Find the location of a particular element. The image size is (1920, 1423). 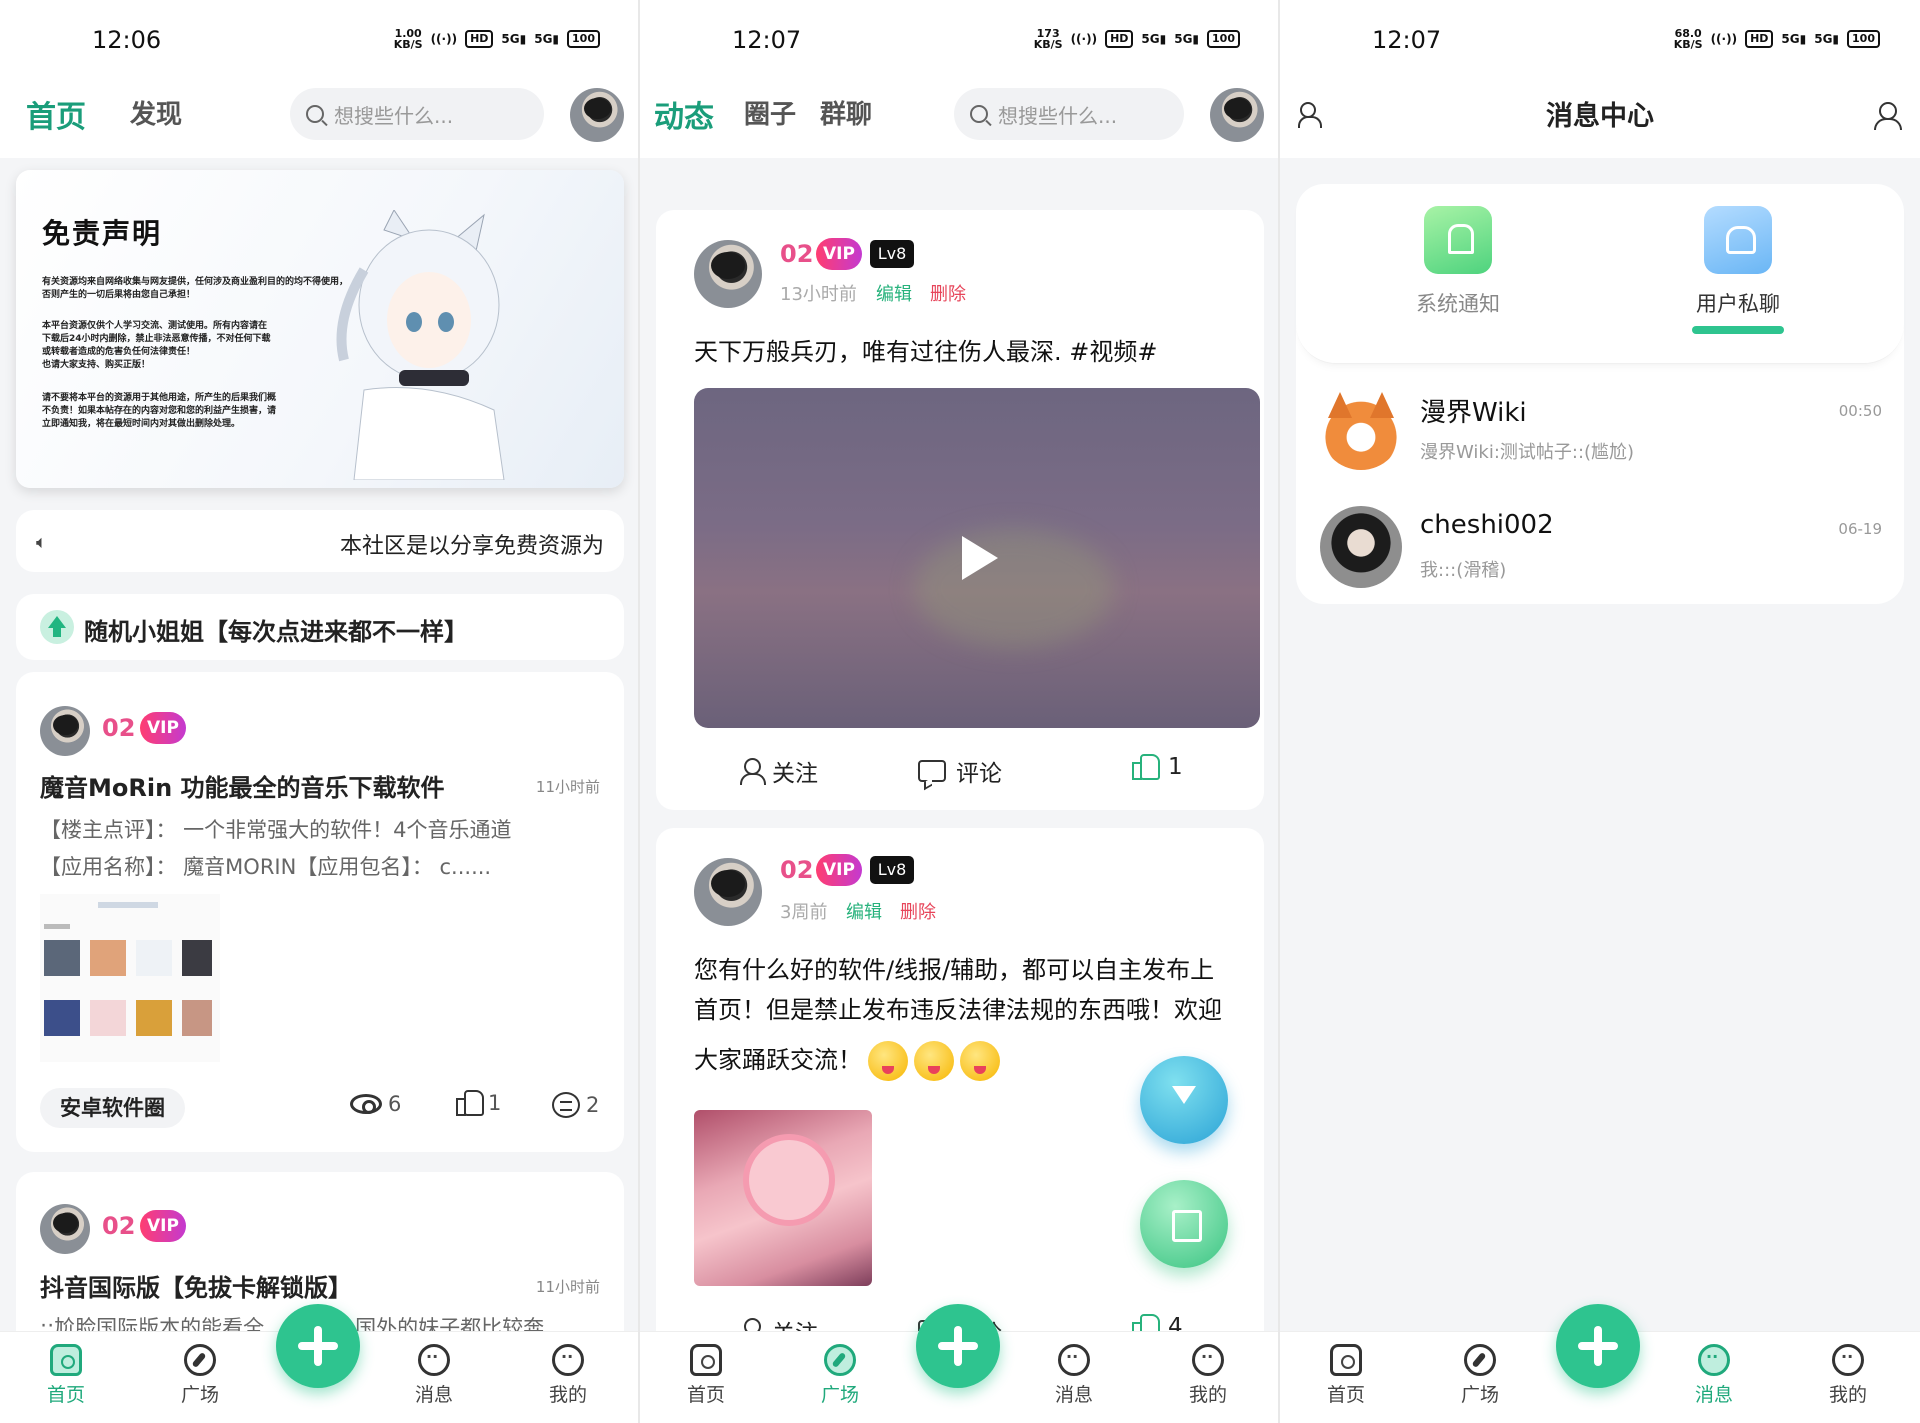

feed-text: 天下万般兵刃，唯有过往伤人最深. #视频# is located at coordinates (926, 352).